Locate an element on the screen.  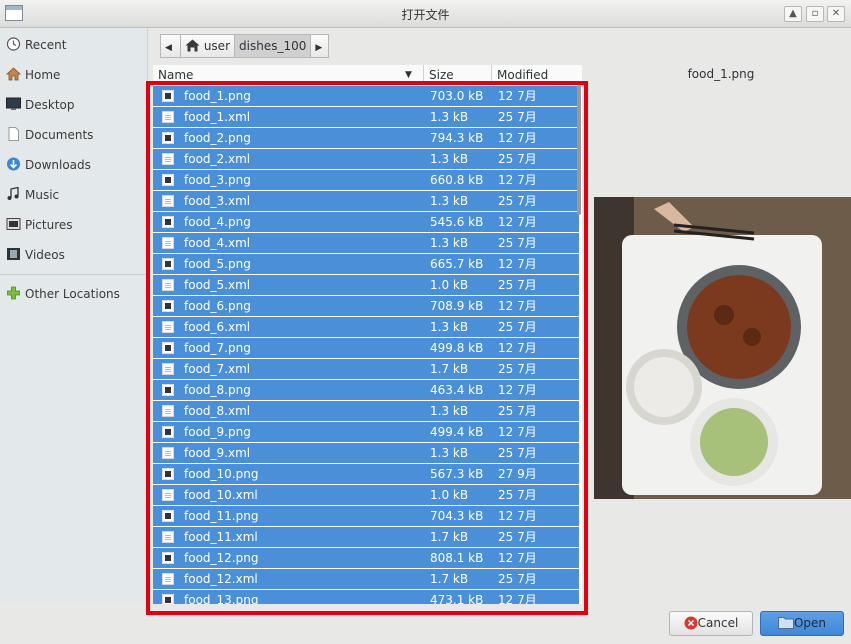
column-label: Modified is located at coordinates (523, 75).